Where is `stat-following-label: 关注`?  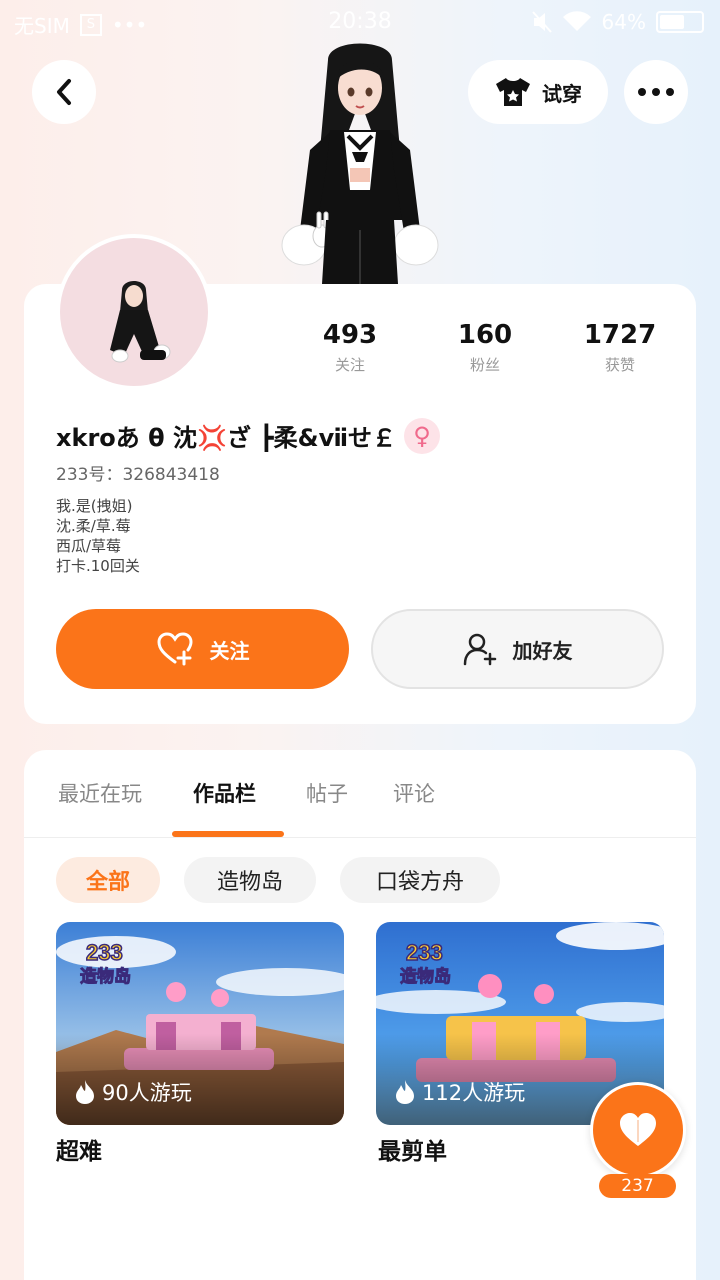 stat-following-label: 关注 is located at coordinates (349, 365).